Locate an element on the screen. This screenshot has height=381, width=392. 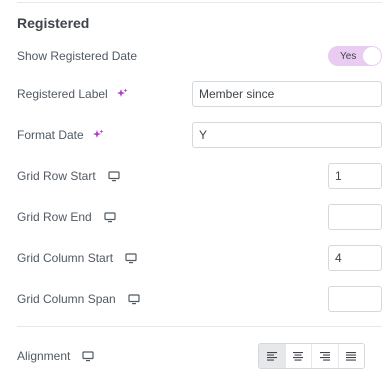
registered-label-row: Registered Label Member since is located at coordinates (199, 94).